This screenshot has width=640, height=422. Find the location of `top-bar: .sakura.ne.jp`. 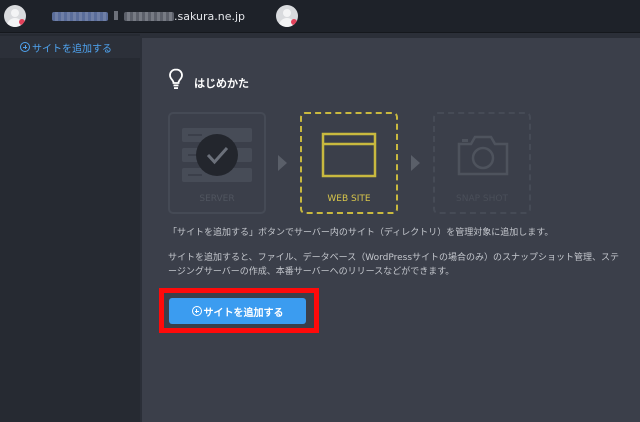

top-bar: .sakura.ne.jp is located at coordinates (320, 16).